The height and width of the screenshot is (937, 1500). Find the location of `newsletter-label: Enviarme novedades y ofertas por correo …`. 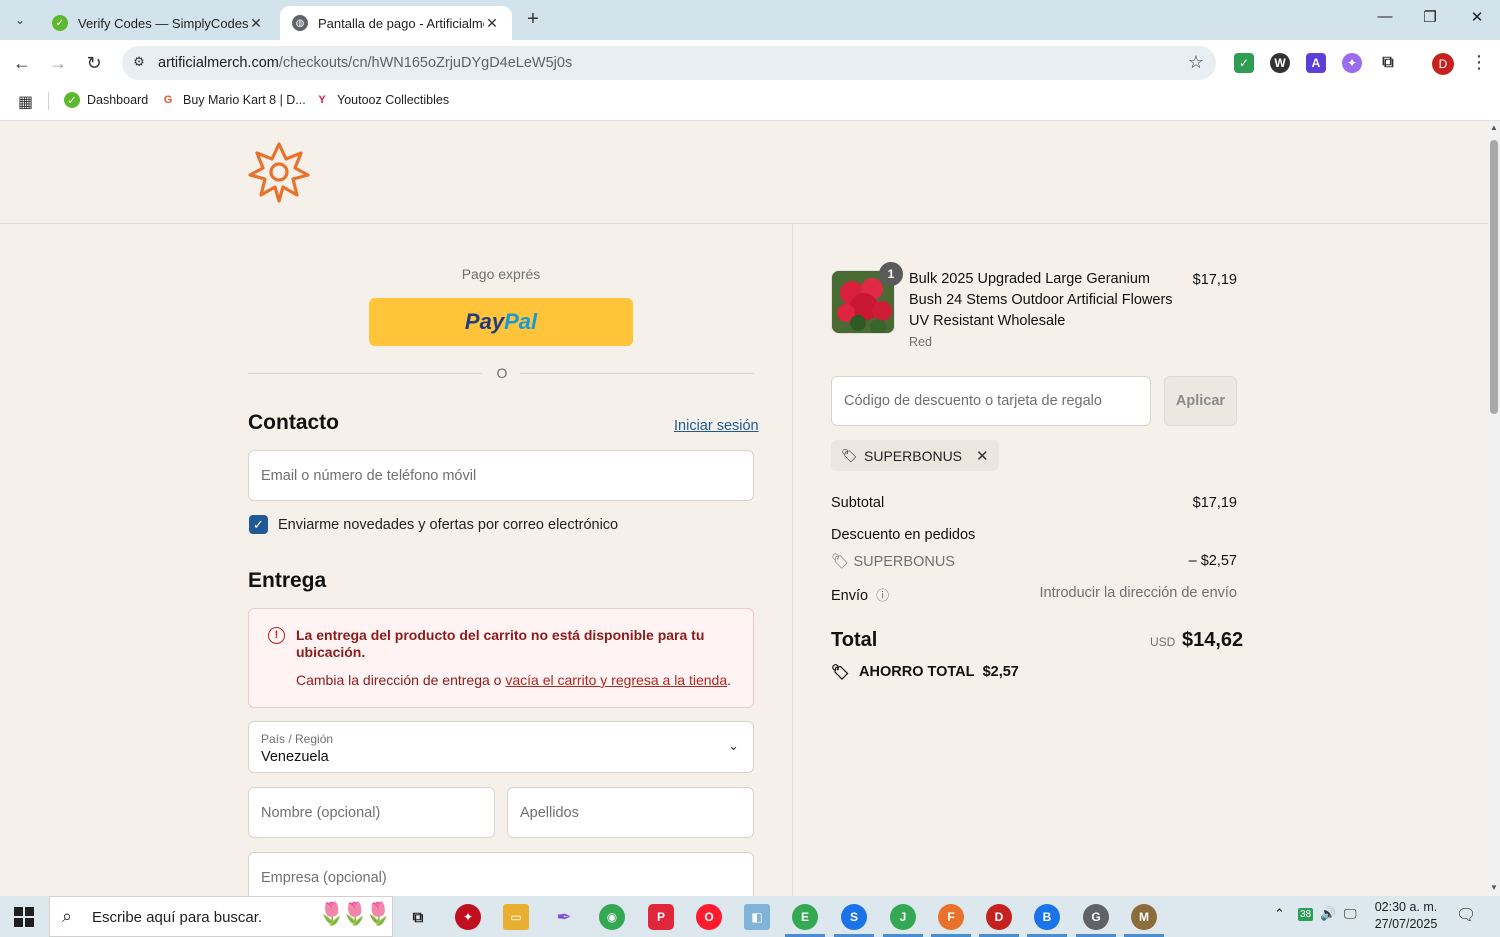

newsletter-label: Enviarme novedades y ofertas por correo … is located at coordinates (448, 525).